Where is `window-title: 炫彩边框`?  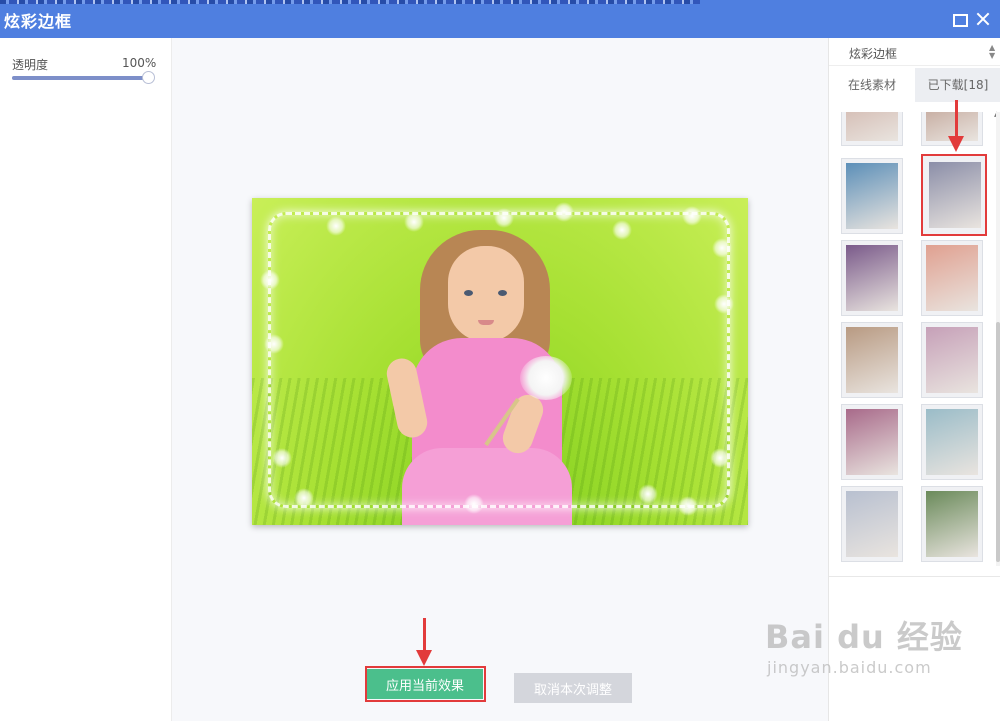 window-title: 炫彩边框 is located at coordinates (38, 21).